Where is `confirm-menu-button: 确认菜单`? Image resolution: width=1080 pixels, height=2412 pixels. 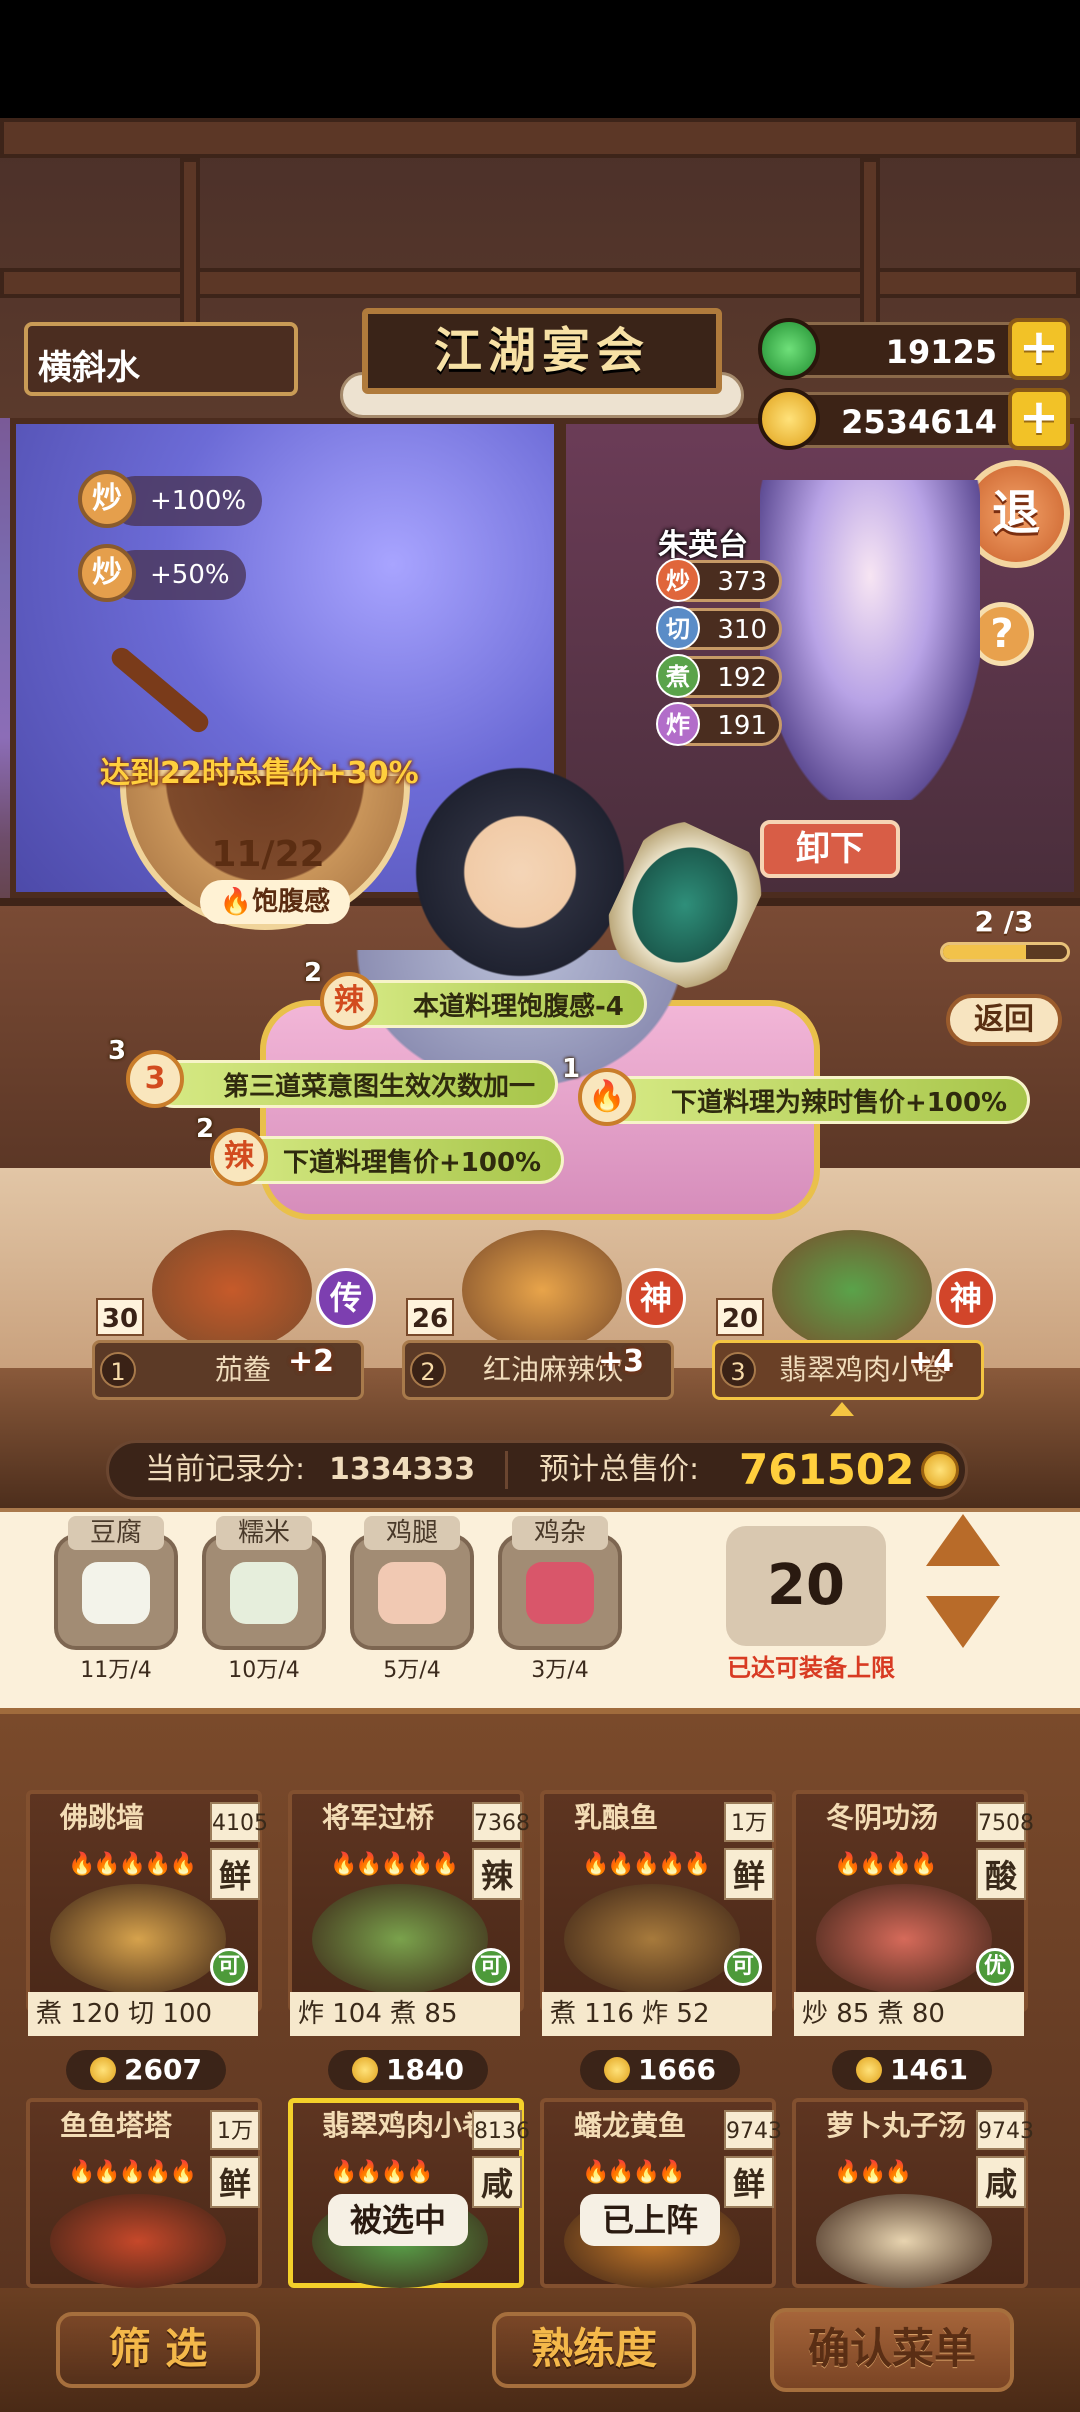 confirm-menu-button: 确认菜单 is located at coordinates (892, 2350).